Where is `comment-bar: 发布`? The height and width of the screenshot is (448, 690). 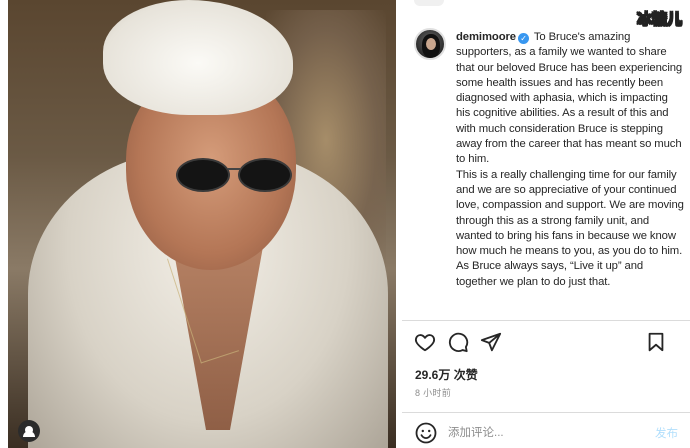 comment-bar: 发布 is located at coordinates (546, 433).